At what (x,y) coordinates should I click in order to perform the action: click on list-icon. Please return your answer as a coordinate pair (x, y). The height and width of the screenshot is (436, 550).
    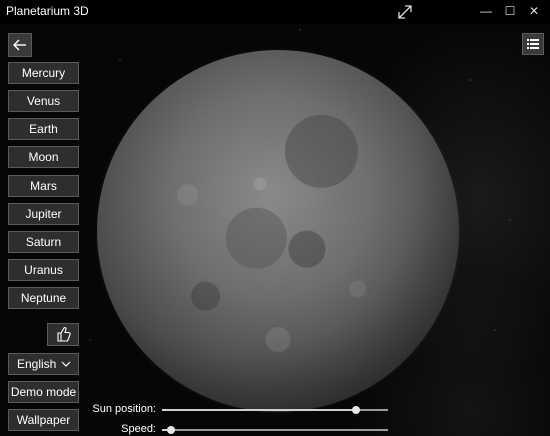
    Looking at the image, I should click on (533, 44).